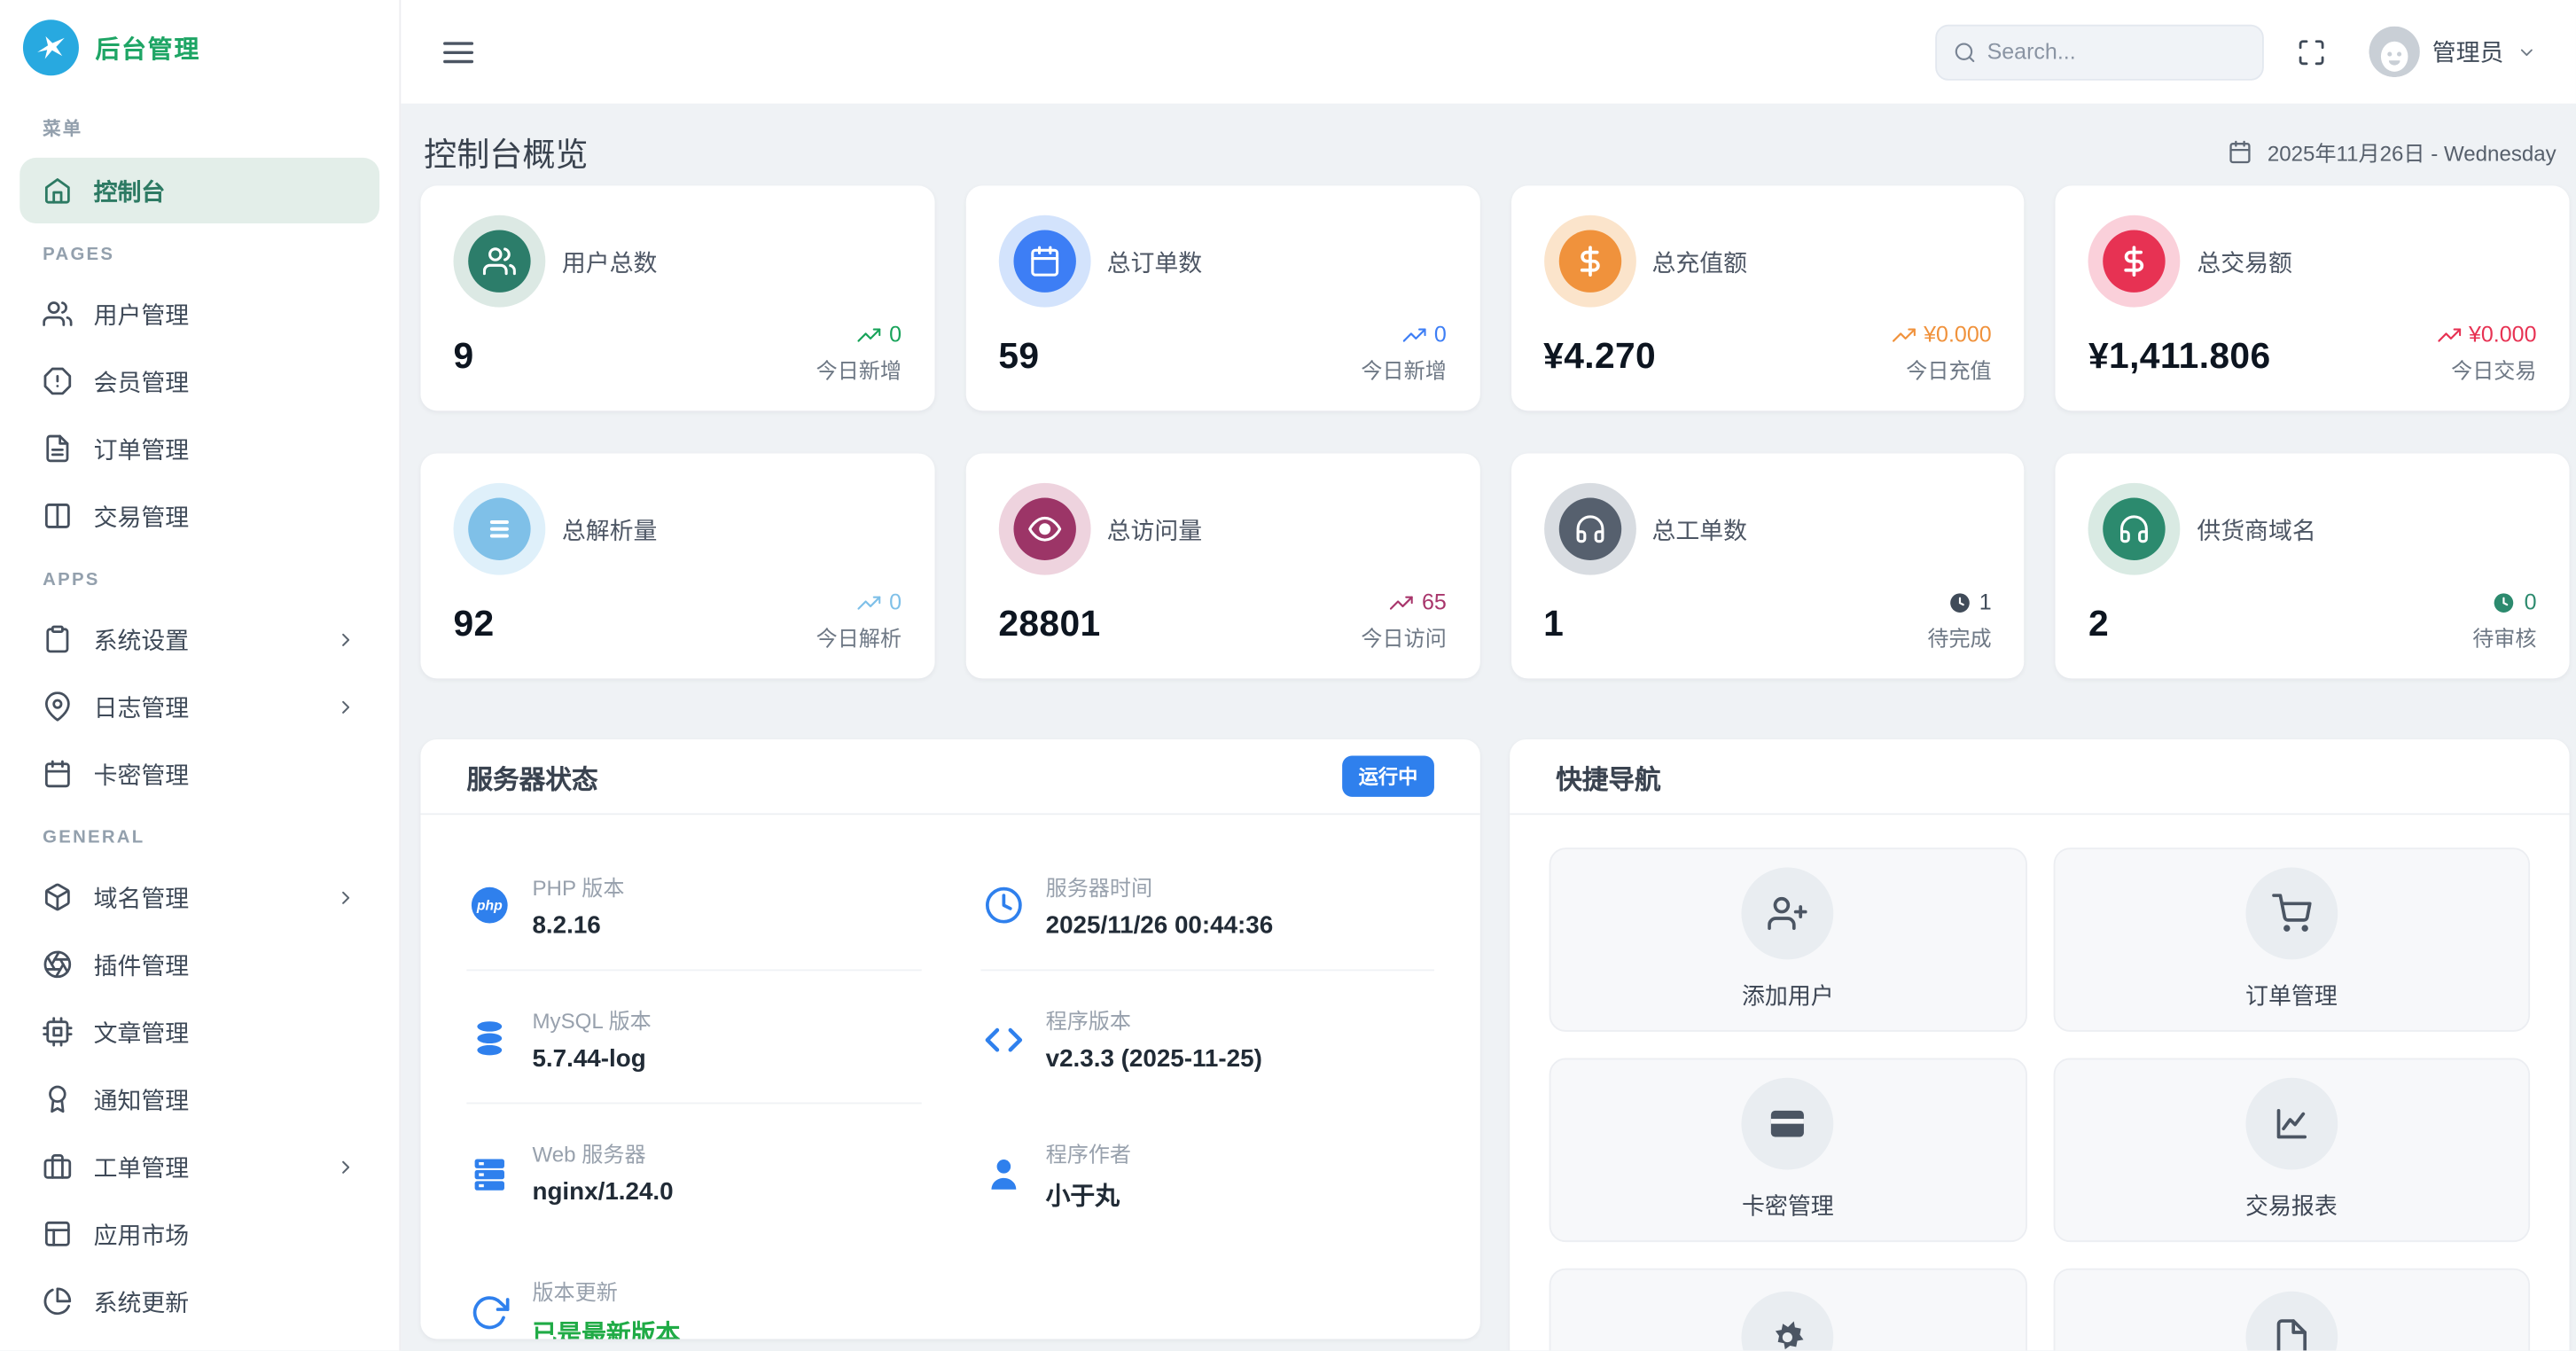 This screenshot has width=2576, height=1351. Describe the element at coordinates (1088, 1021) in the screenshot. I see `server-info-label: 程序版本` at that location.